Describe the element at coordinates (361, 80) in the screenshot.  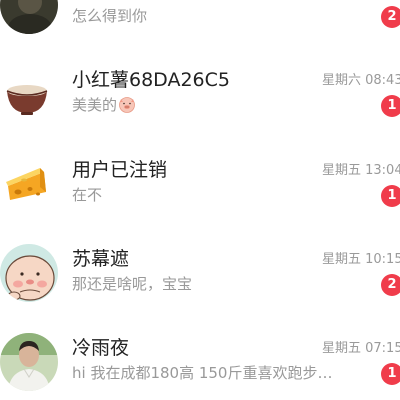
I see `conversation-time: 星期六 08:43` at that location.